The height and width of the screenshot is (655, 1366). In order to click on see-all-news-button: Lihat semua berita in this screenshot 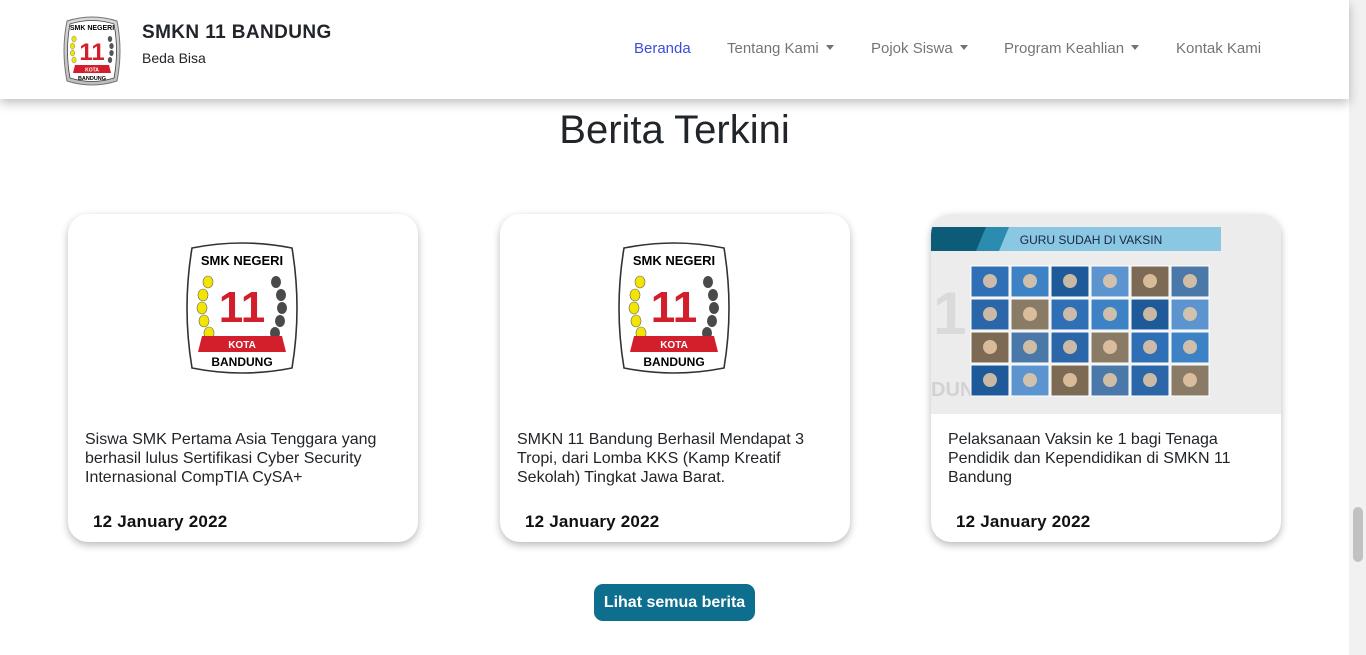, I will do `click(674, 602)`.